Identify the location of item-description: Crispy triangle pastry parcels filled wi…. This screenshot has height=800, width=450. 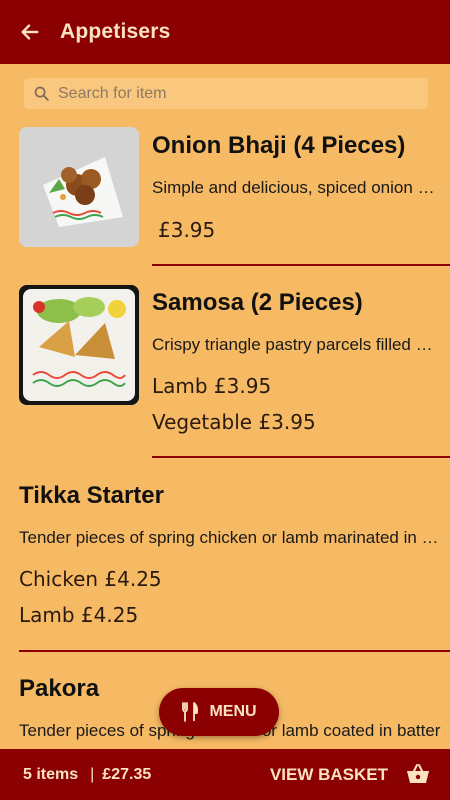
(298, 344).